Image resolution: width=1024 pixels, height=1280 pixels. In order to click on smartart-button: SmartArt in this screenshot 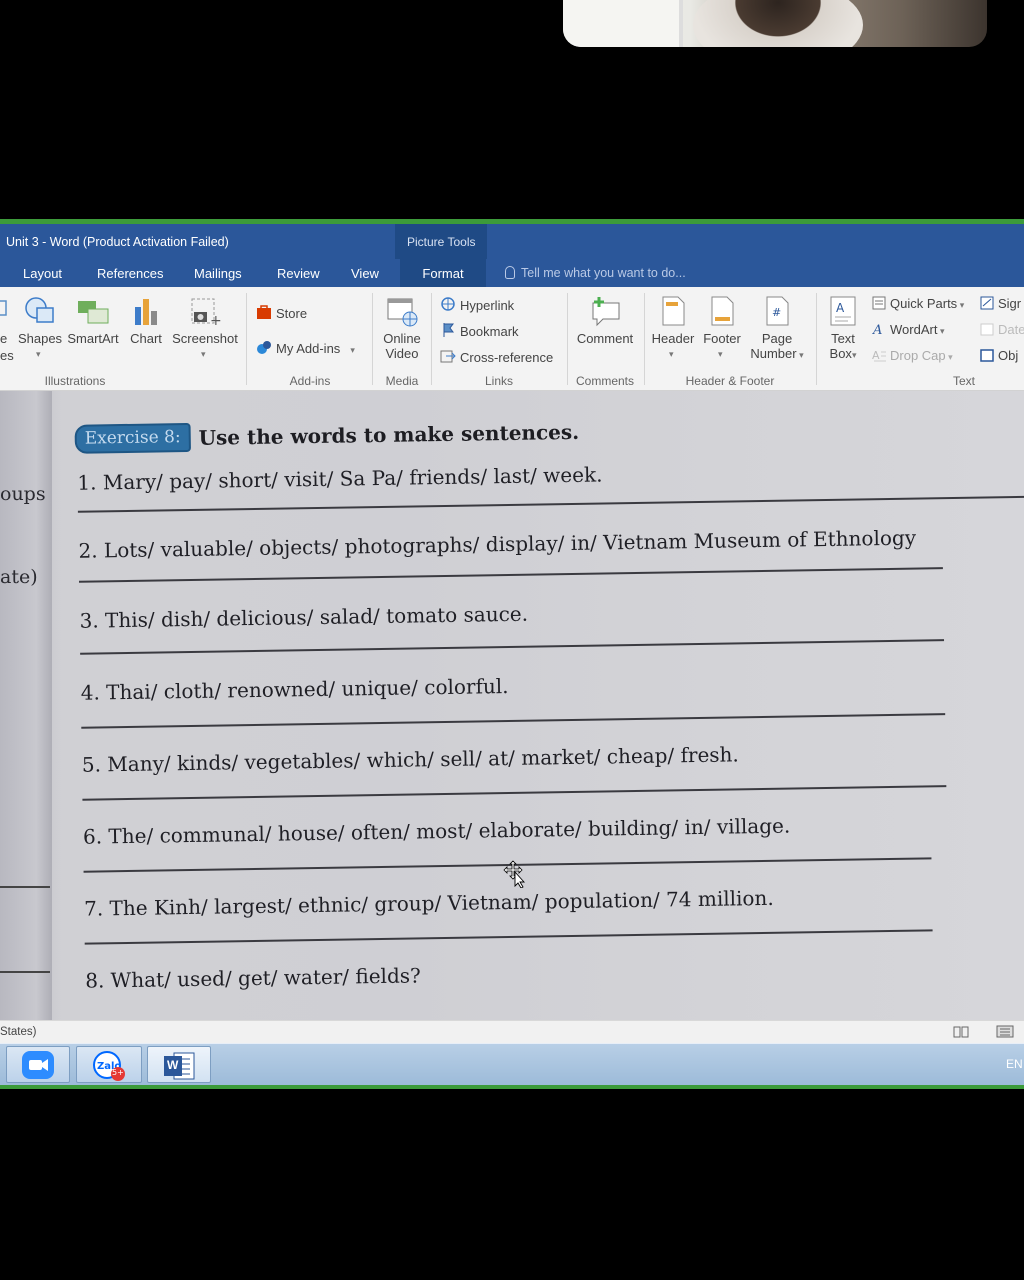, I will do `click(93, 320)`.